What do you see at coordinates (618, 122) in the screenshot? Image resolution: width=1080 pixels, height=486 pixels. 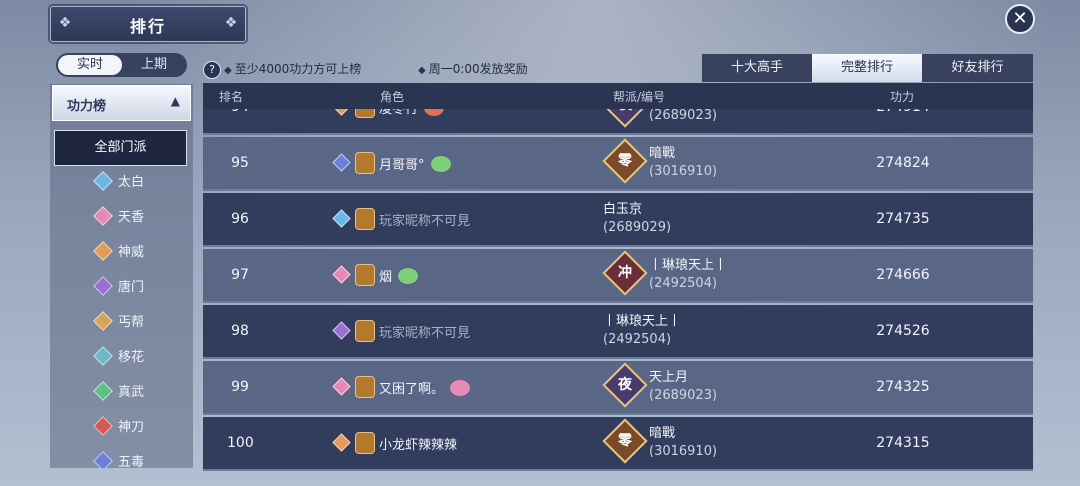 I see `table-row: 94 凌冬行 夜 (2689023) 274914` at bounding box center [618, 122].